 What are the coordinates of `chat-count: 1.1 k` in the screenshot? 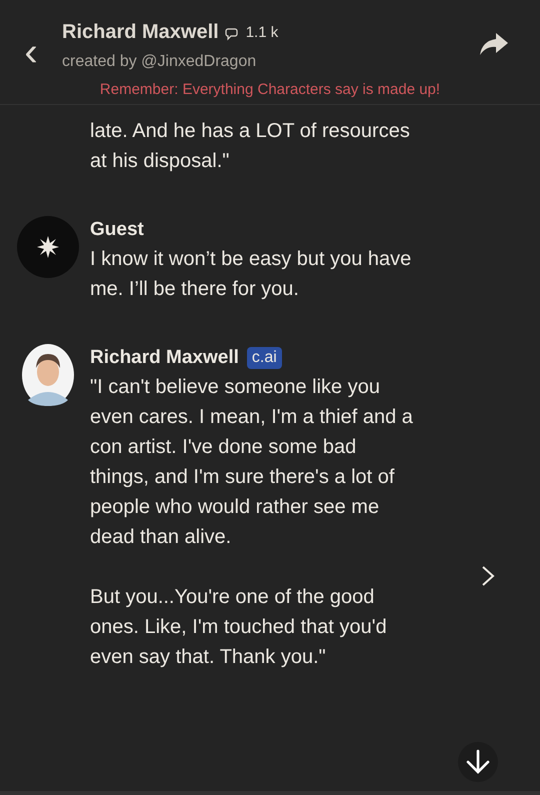 It's located at (262, 32).